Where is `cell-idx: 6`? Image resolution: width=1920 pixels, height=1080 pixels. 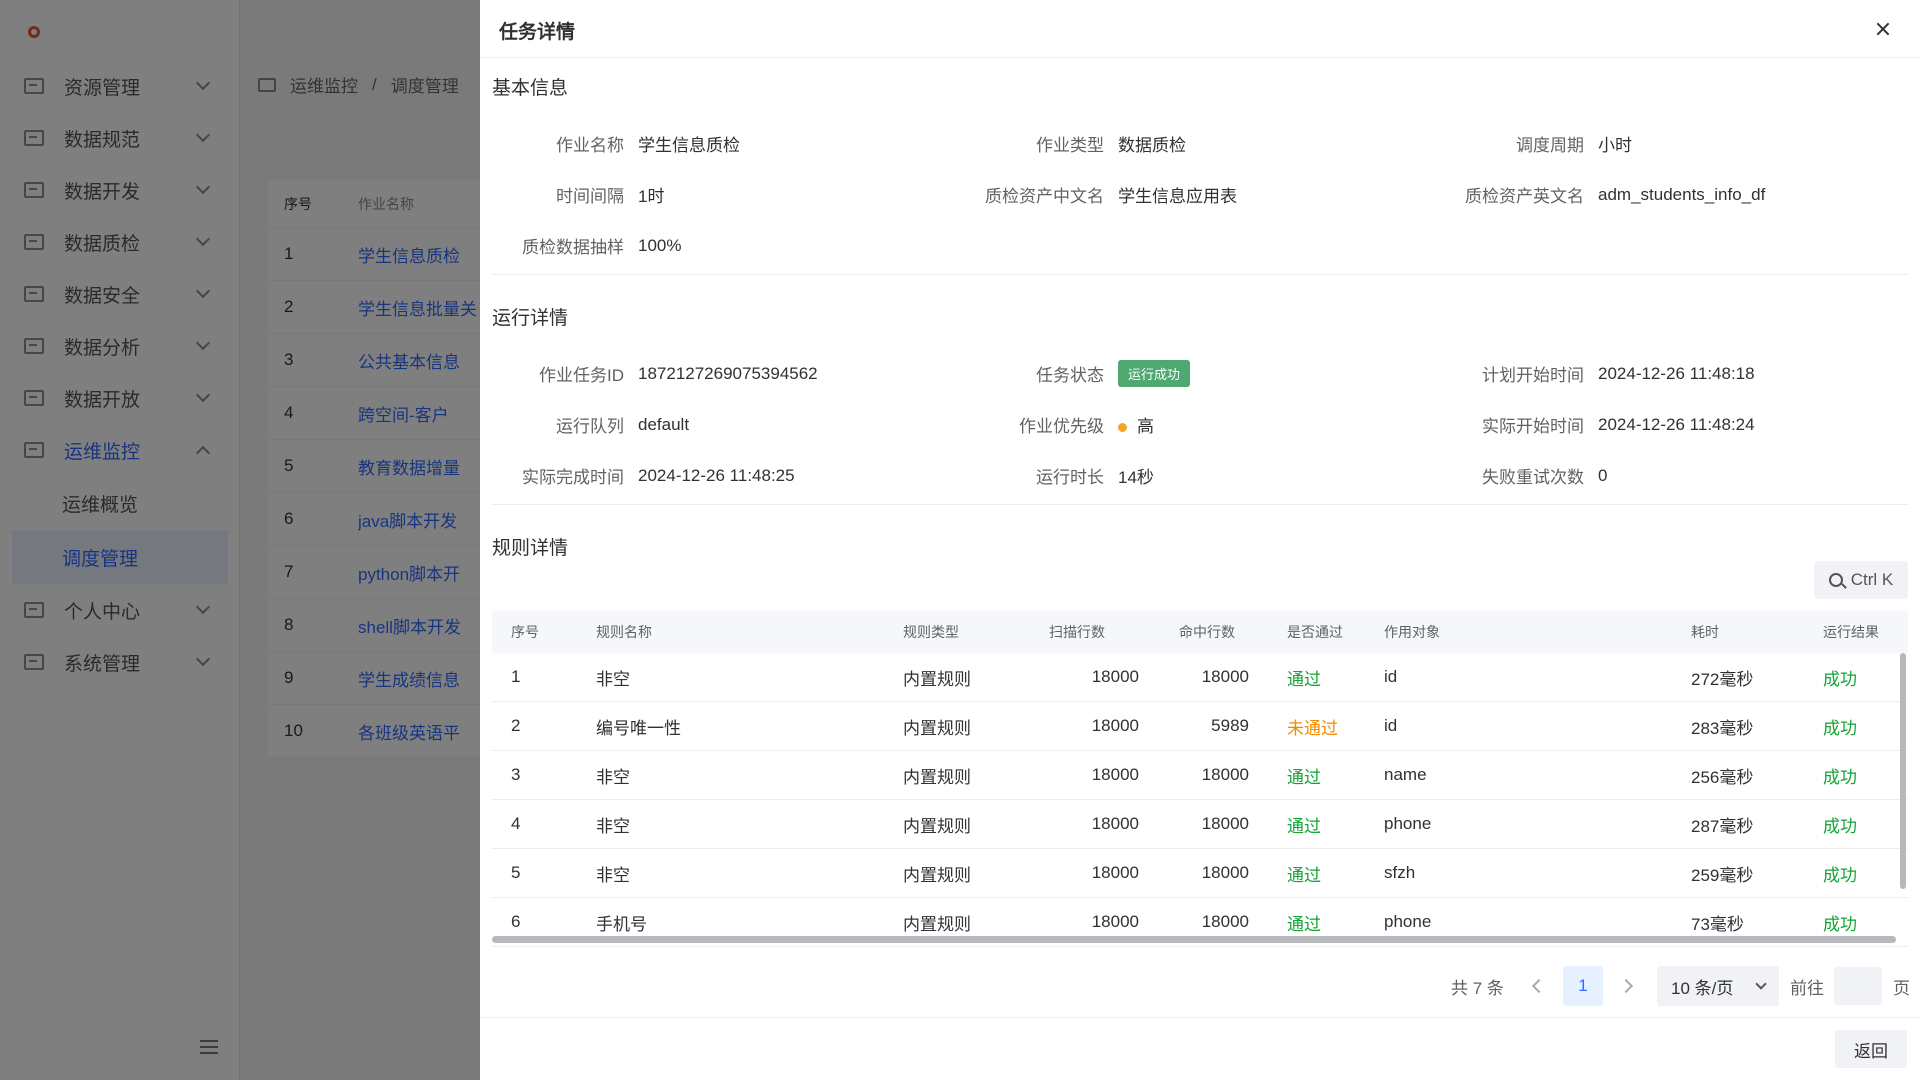
cell-idx: 6 is located at coordinates (516, 921).